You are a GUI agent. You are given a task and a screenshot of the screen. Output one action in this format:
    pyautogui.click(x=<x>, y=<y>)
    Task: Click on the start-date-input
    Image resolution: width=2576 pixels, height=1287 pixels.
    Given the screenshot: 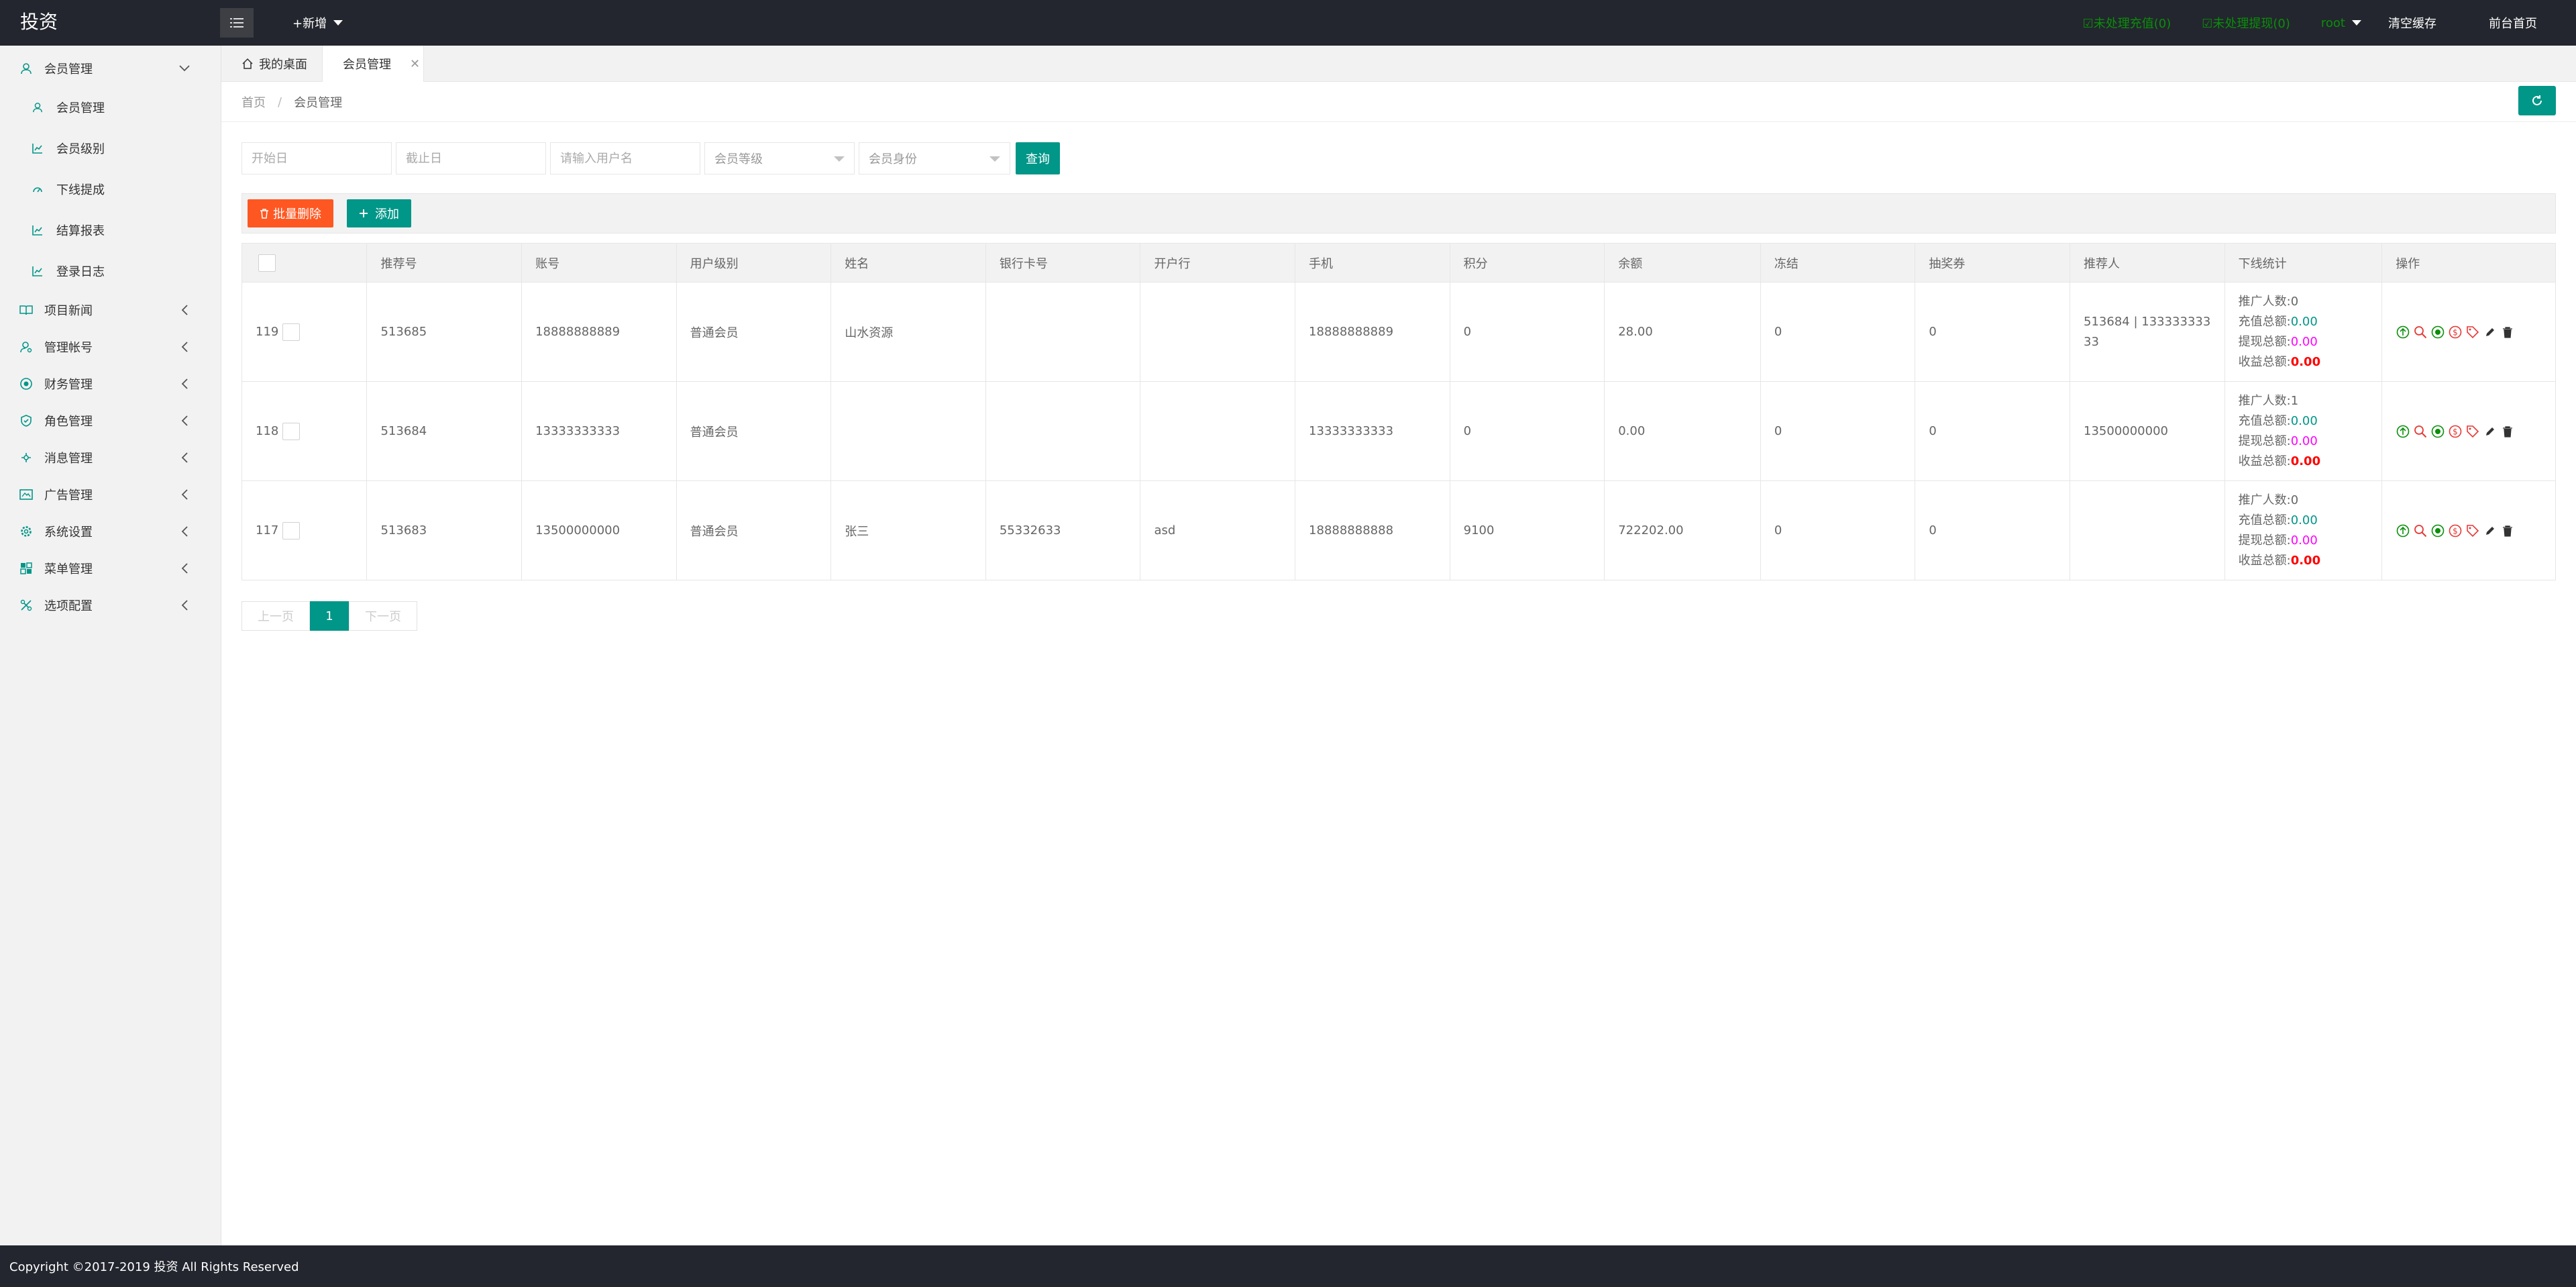 What is the action you would take?
    pyautogui.click(x=317, y=158)
    